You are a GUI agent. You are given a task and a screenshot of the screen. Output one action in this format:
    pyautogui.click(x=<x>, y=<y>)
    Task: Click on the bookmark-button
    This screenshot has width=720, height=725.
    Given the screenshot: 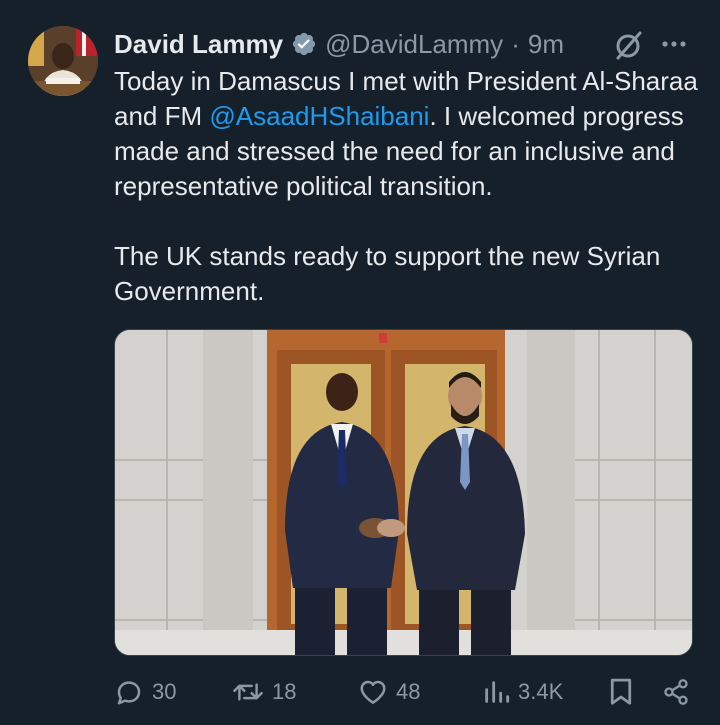 What is the action you would take?
    pyautogui.click(x=621, y=692)
    